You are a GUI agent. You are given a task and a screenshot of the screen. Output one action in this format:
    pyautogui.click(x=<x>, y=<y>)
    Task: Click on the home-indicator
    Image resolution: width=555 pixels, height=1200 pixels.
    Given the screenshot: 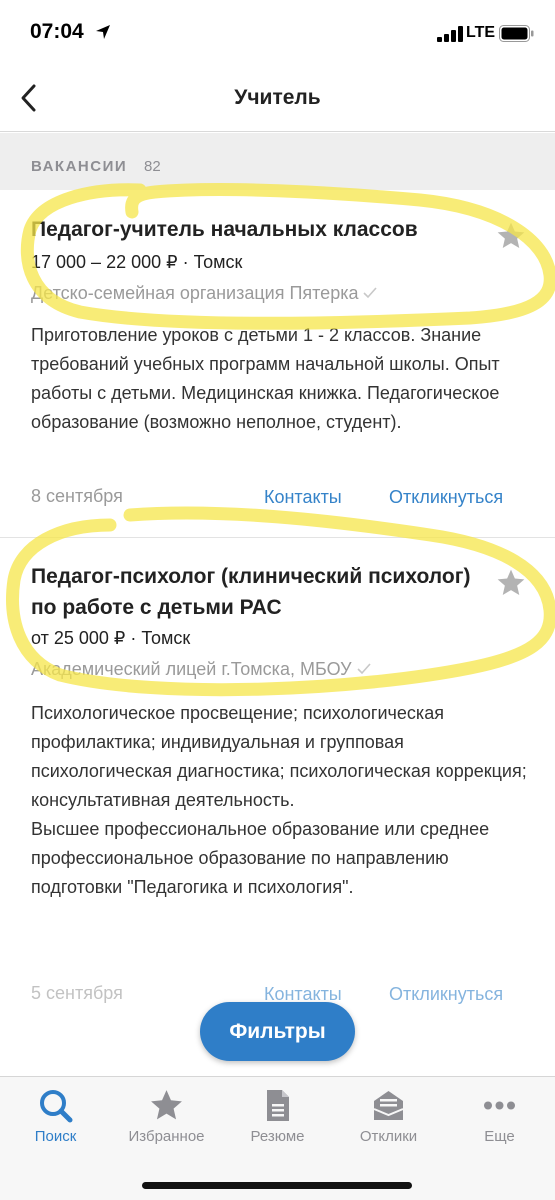 What is the action you would take?
    pyautogui.click(x=277, y=1185)
    